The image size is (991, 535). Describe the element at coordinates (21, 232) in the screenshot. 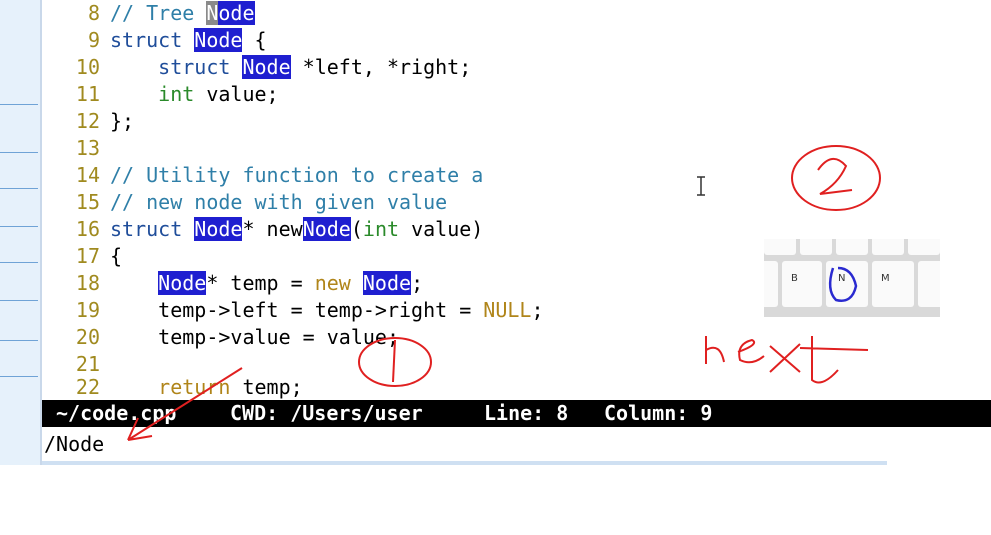

I see `left-margin` at that location.